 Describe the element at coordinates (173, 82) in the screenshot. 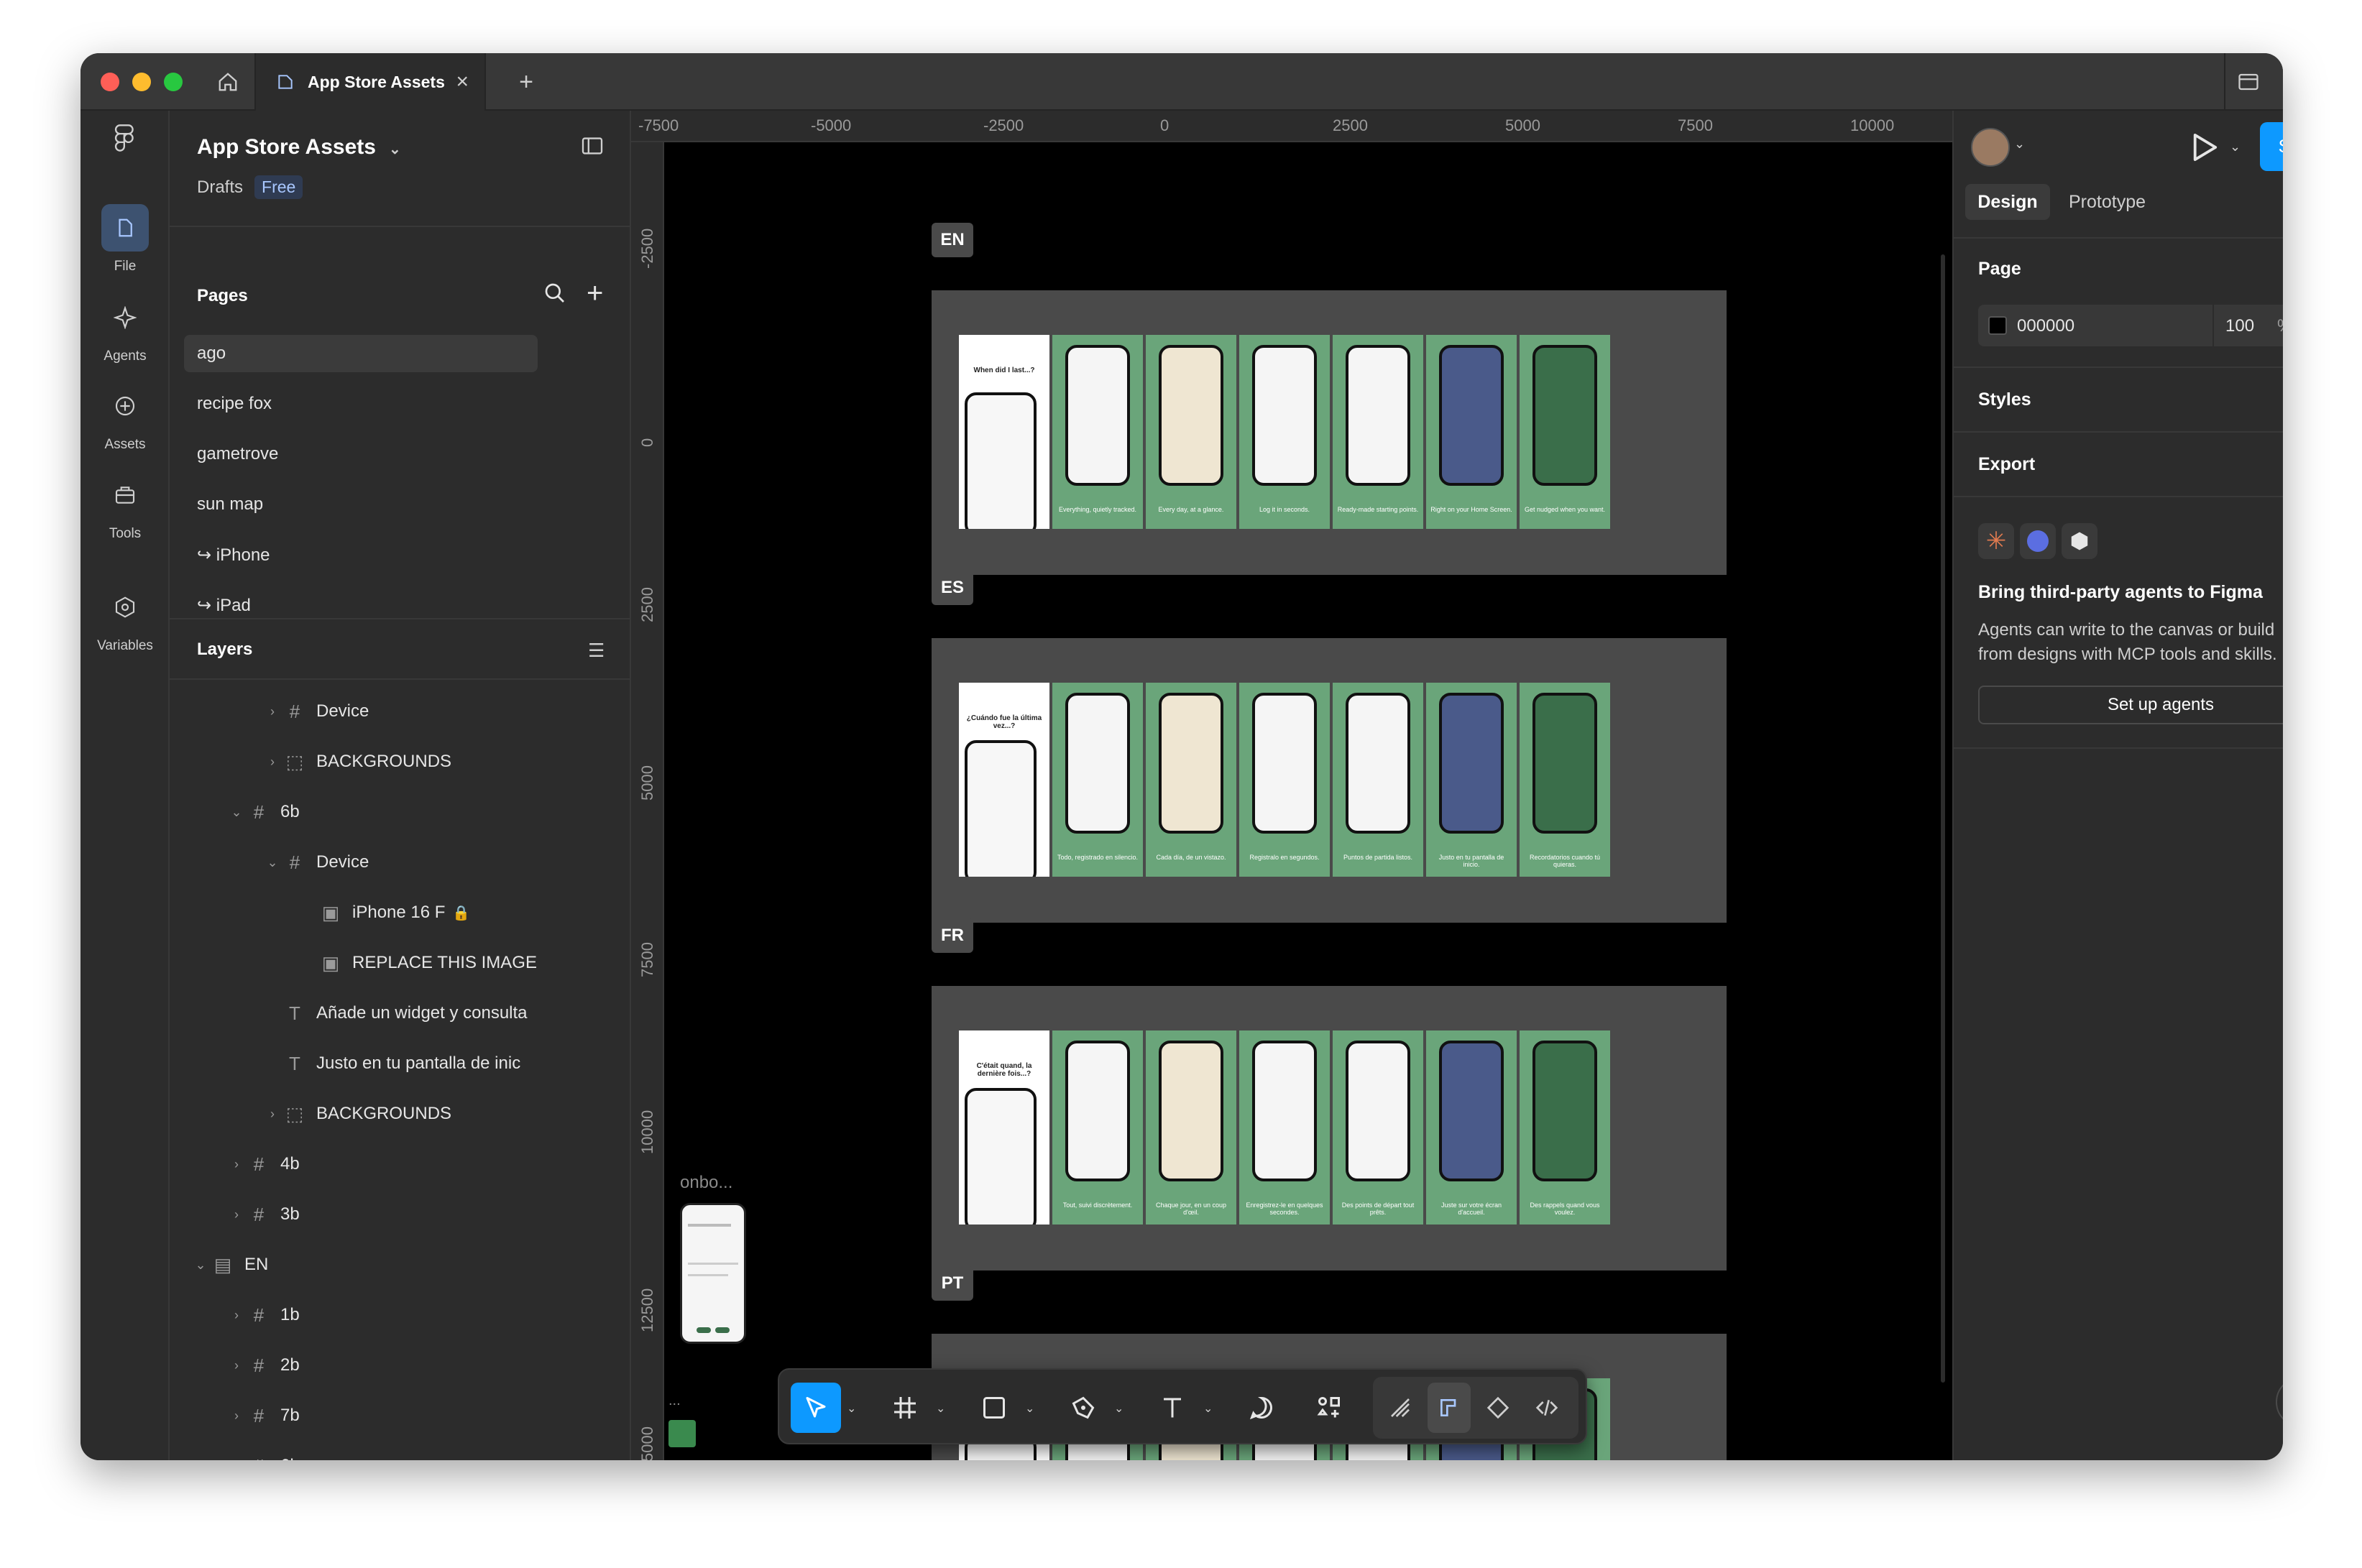

I see `zoom-window-button` at that location.